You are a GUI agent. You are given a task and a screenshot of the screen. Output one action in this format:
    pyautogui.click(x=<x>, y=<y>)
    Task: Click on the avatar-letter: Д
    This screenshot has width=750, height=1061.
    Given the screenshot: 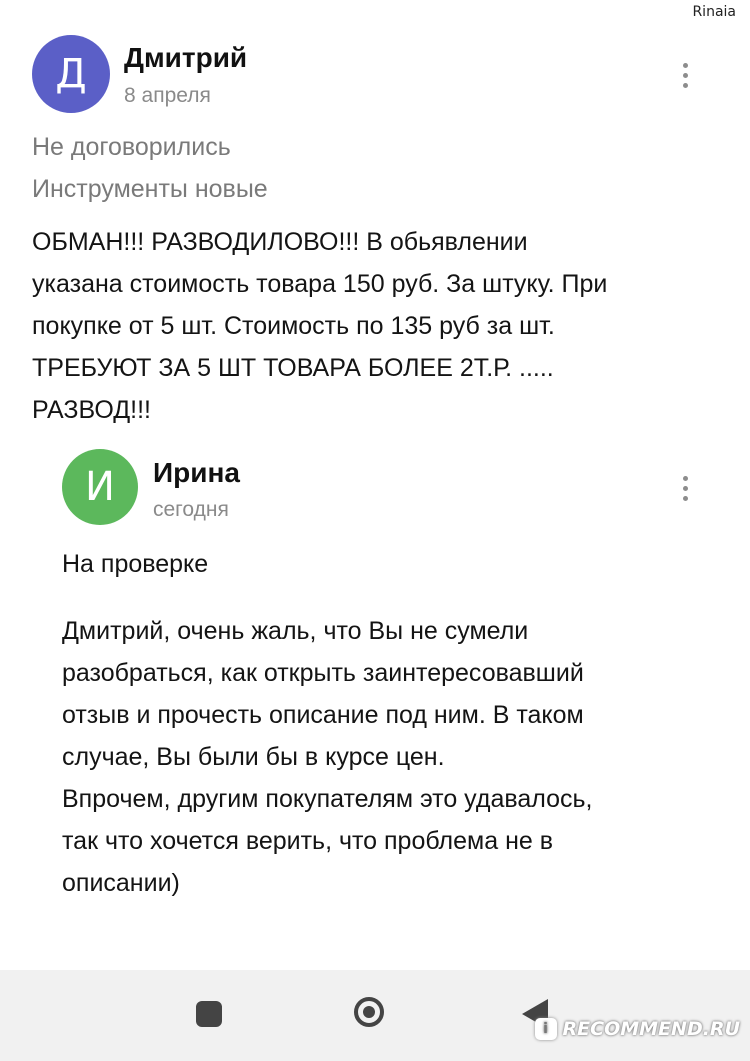 What is the action you would take?
    pyautogui.click(x=71, y=74)
    